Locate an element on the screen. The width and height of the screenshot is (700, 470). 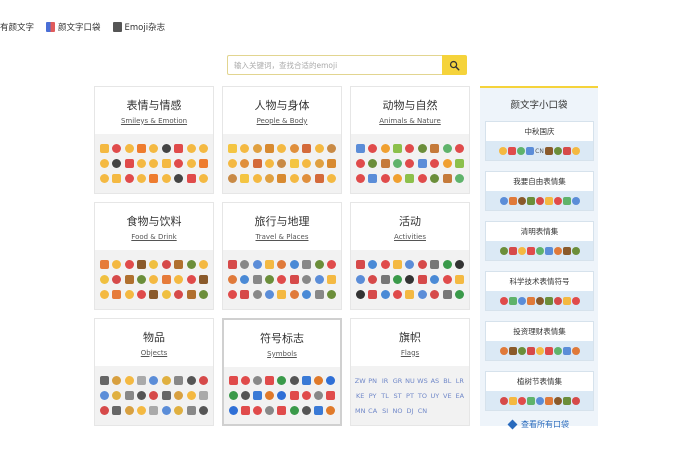
flag-code: TL is located at coordinates (385, 396).